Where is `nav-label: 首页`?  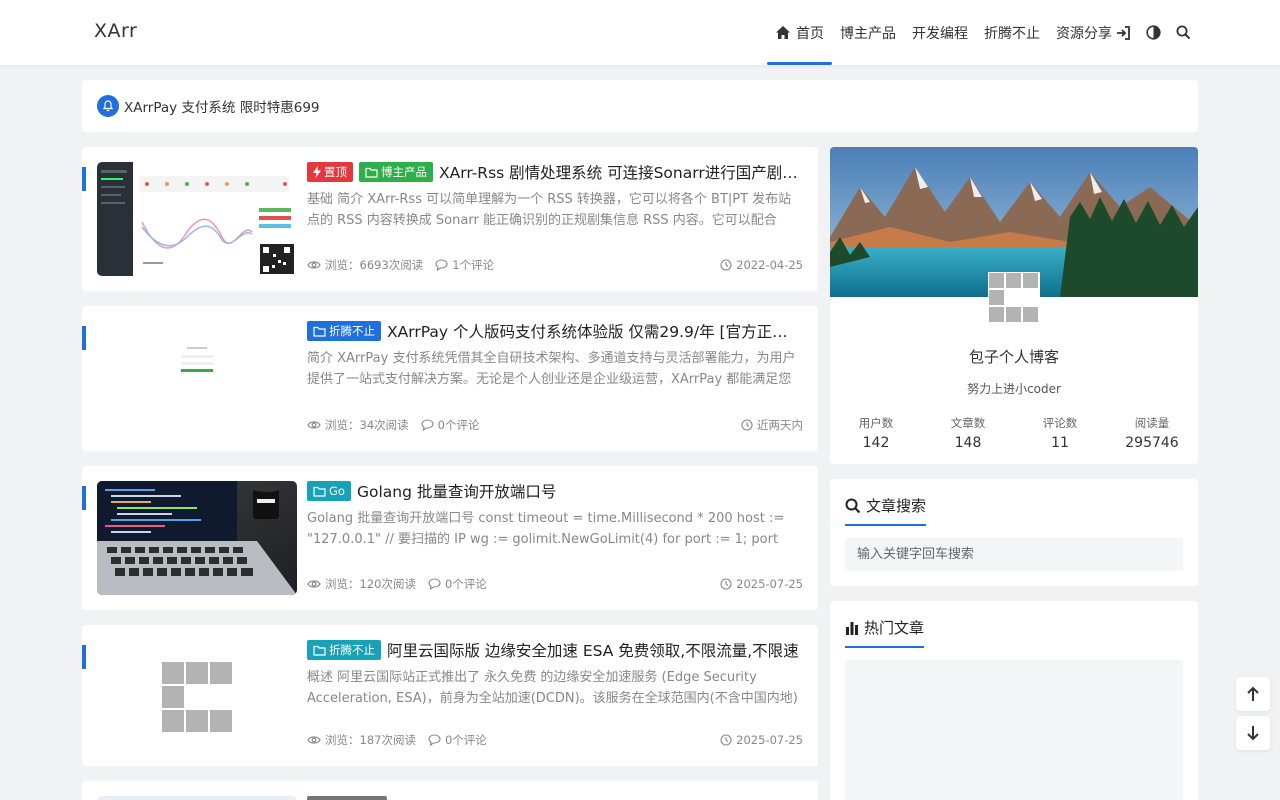
nav-label: 首页 is located at coordinates (810, 33).